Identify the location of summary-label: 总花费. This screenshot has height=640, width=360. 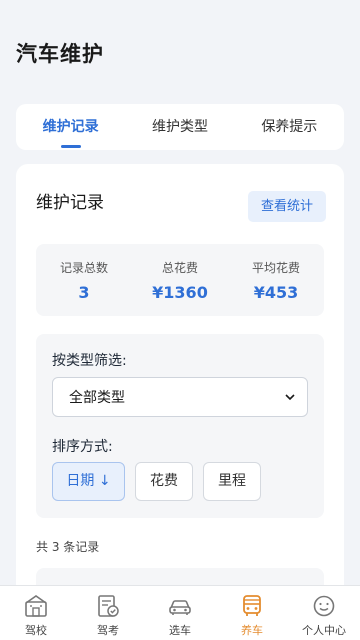
(179, 268).